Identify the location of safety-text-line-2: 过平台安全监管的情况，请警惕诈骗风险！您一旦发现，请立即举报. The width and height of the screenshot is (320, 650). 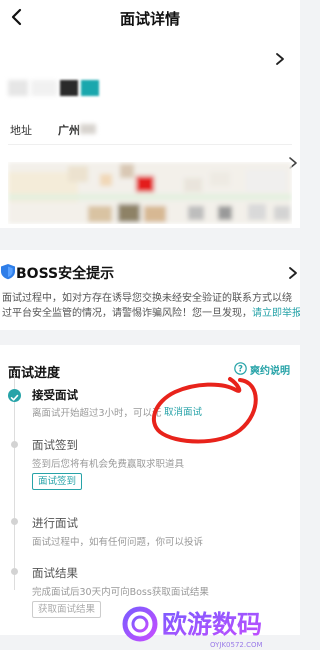
(151, 314).